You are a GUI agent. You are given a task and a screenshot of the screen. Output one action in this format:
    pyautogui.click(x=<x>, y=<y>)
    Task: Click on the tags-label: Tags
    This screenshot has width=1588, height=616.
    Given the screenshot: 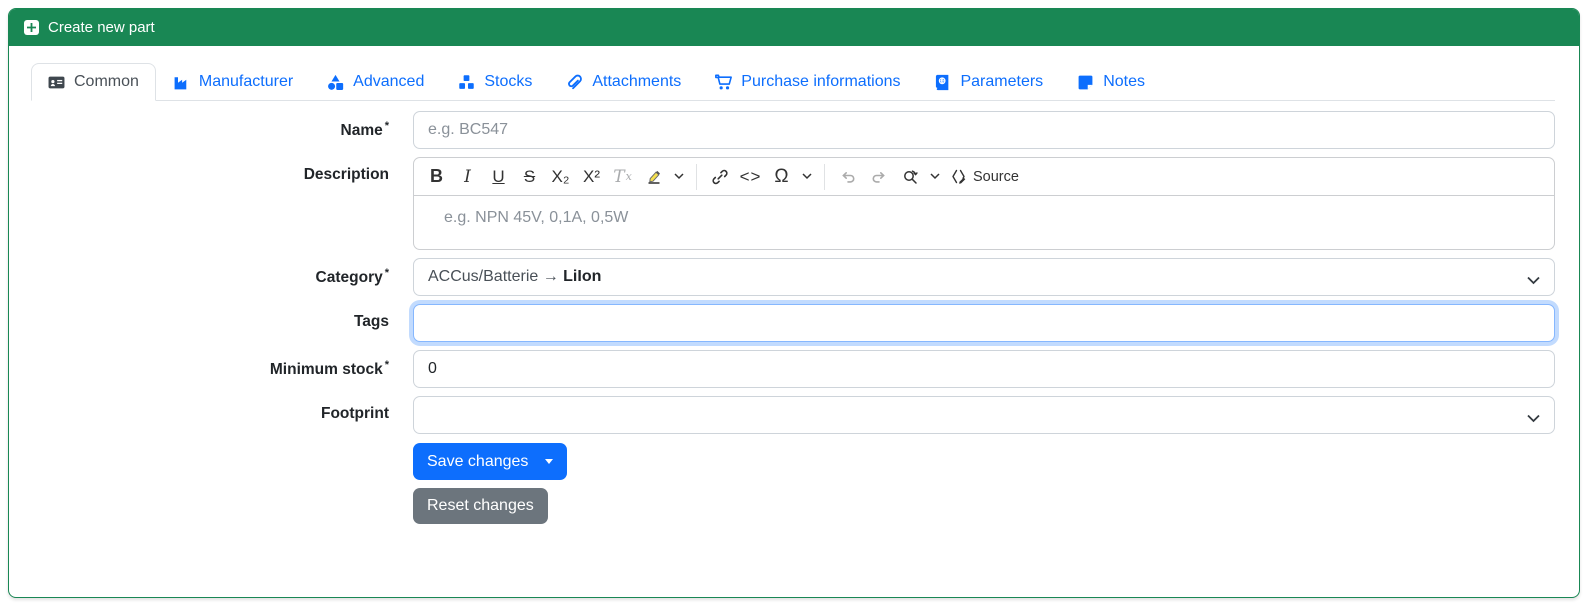 What is the action you would take?
    pyautogui.click(x=371, y=321)
    